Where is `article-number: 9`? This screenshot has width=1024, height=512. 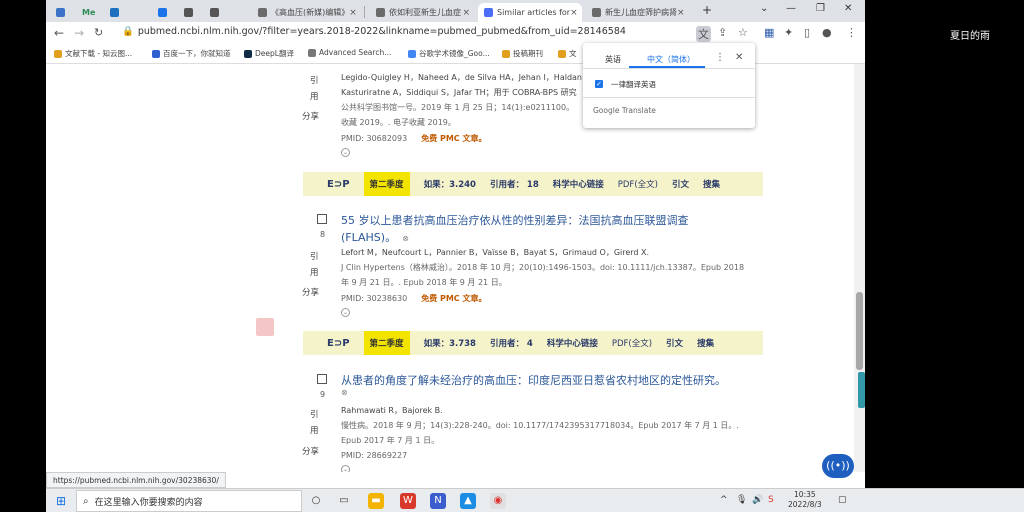
article-number: 9 is located at coordinates (323, 394).